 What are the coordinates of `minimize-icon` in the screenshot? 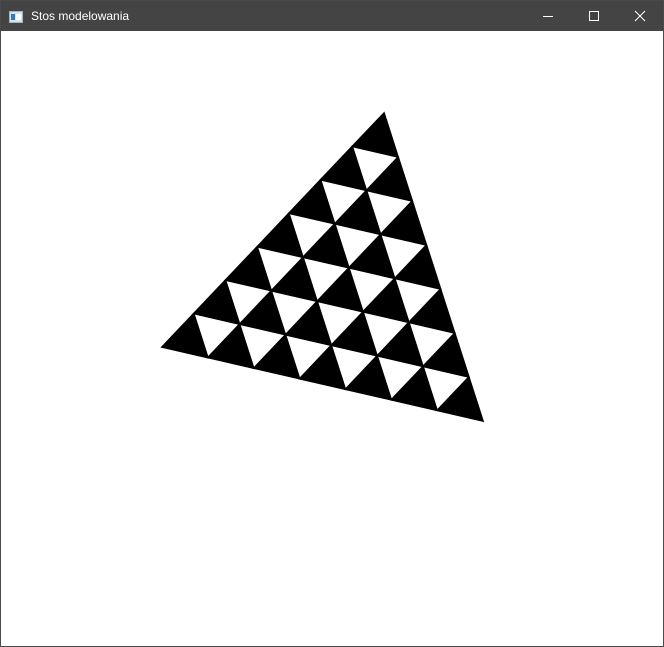 It's located at (548, 16).